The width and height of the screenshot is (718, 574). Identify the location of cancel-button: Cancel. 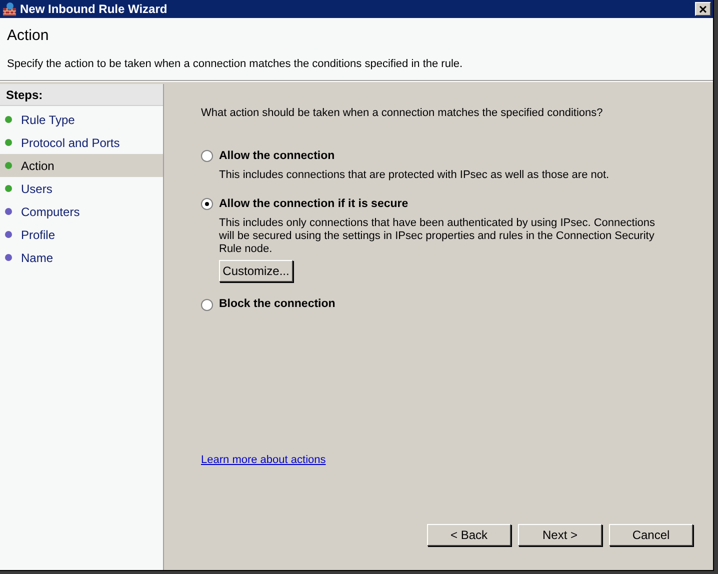
(651, 535).